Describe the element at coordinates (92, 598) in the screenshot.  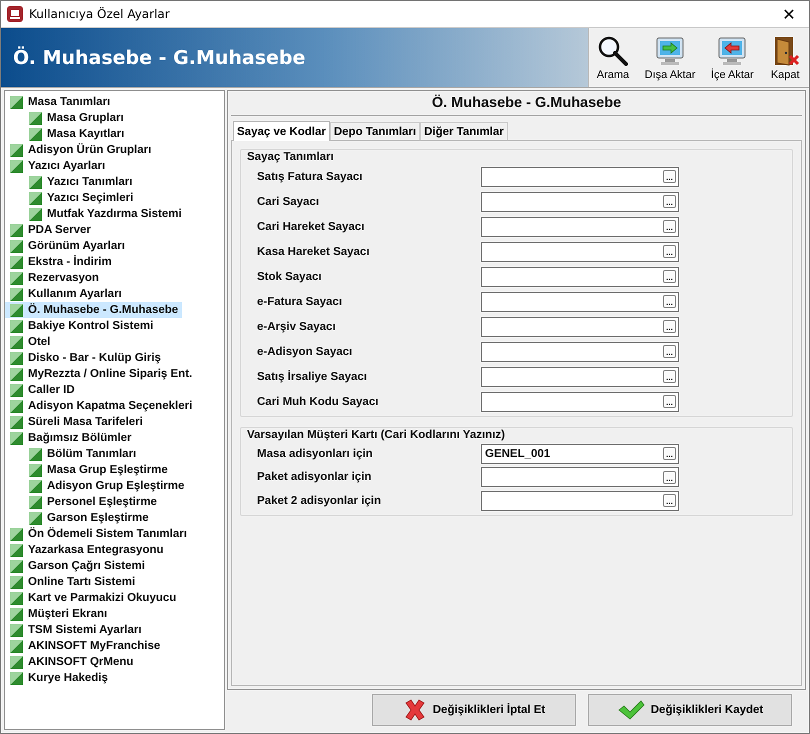
I see `tree-item: Kart ve Parmakizi Okuyucu` at that location.